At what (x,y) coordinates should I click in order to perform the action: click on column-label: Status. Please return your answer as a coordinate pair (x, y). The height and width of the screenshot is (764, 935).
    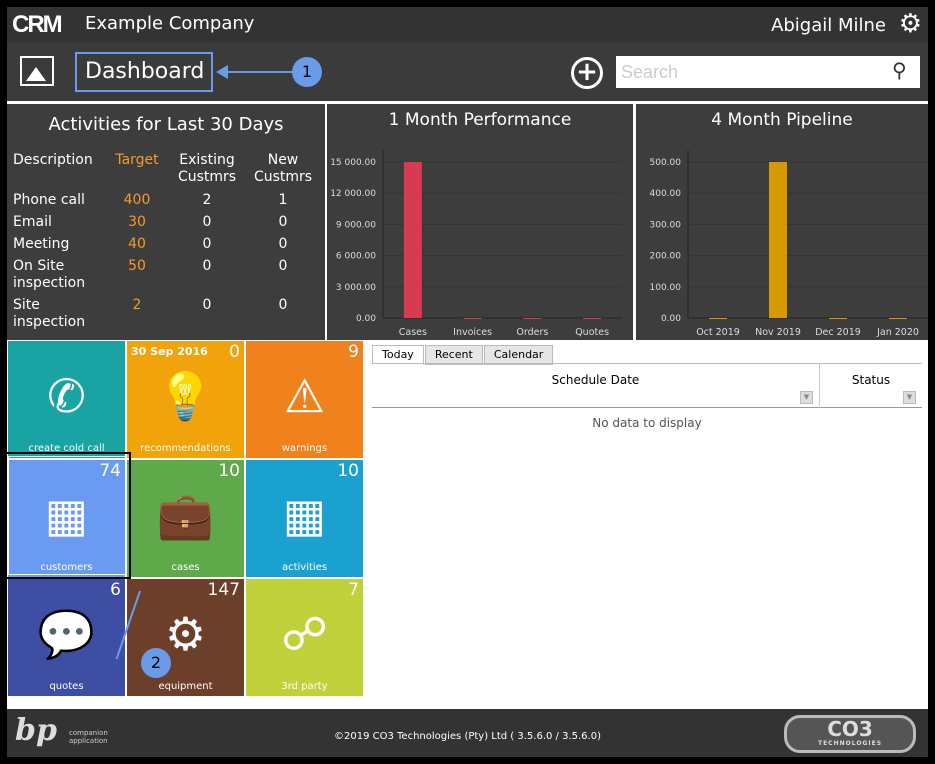
    Looking at the image, I should click on (871, 380).